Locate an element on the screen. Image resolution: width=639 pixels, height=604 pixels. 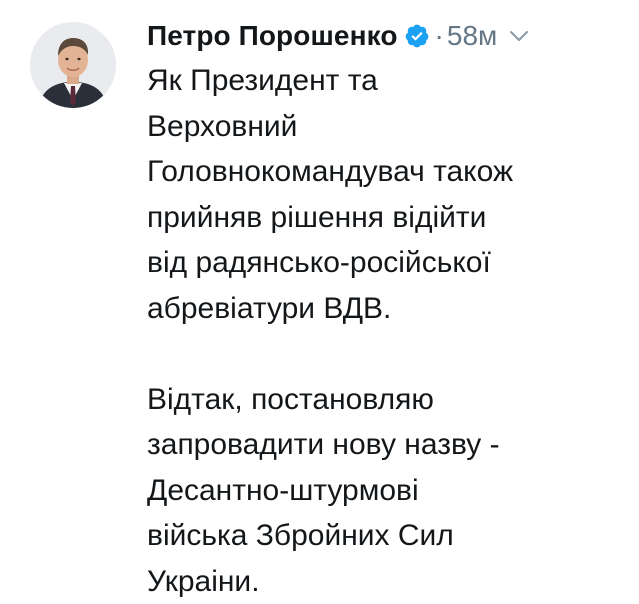
tweet-line: від радянсько-російської is located at coordinates (382, 263).